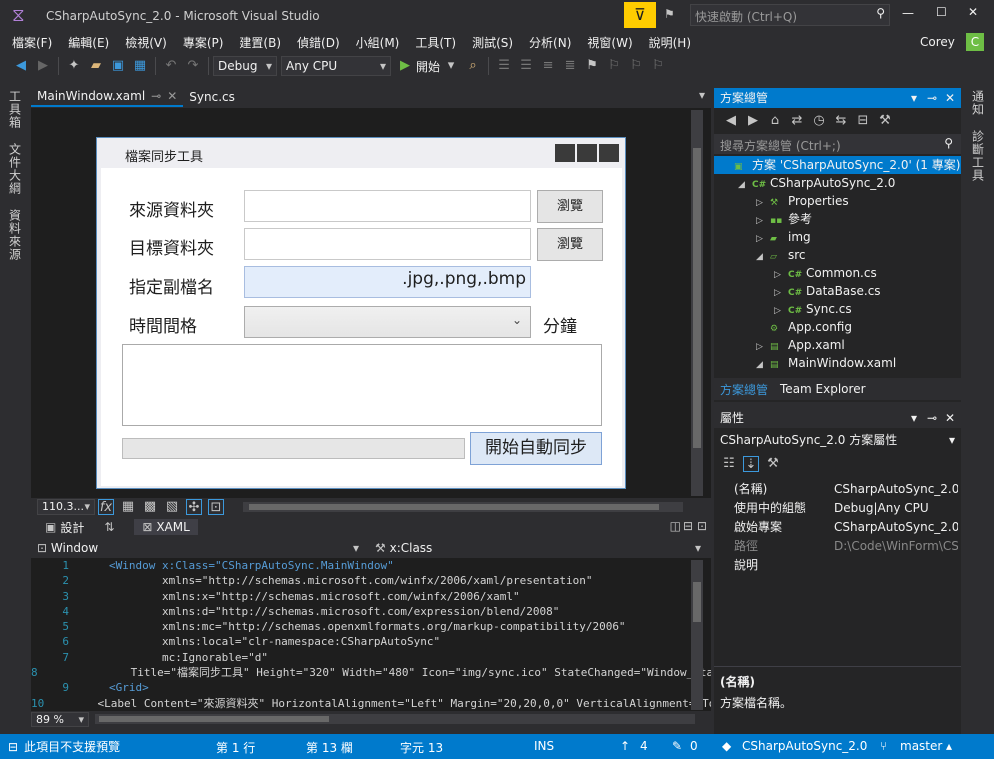 The height and width of the screenshot is (759, 994). I want to click on alphabetical-icon: ⇣, so click(751, 464).